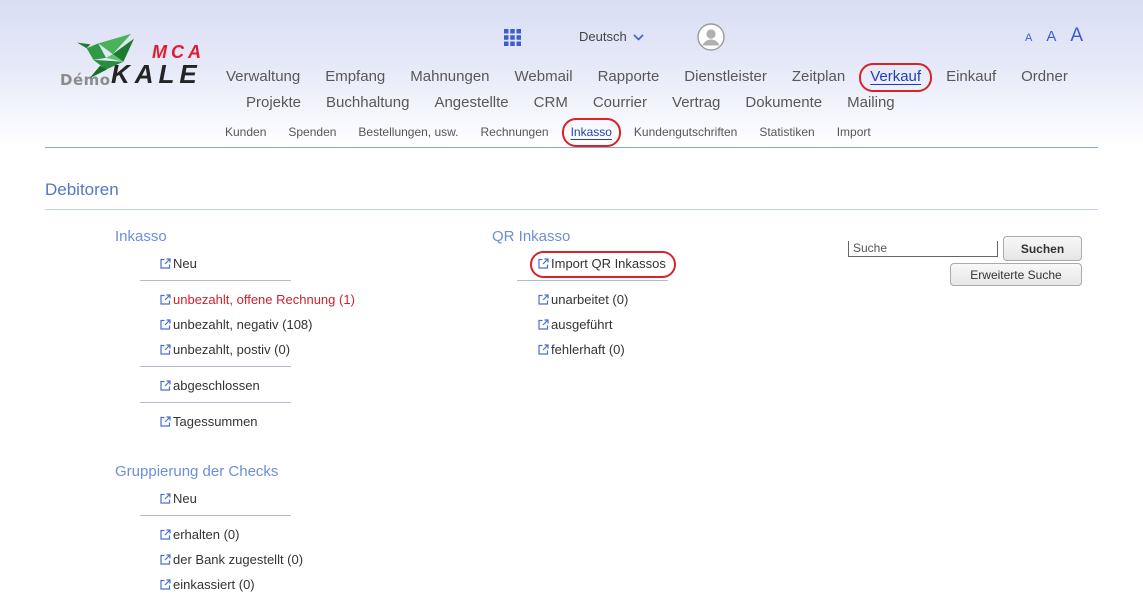 The width and height of the screenshot is (1143, 616). What do you see at coordinates (1044, 77) in the screenshot?
I see `nav-ordner: Ordner` at bounding box center [1044, 77].